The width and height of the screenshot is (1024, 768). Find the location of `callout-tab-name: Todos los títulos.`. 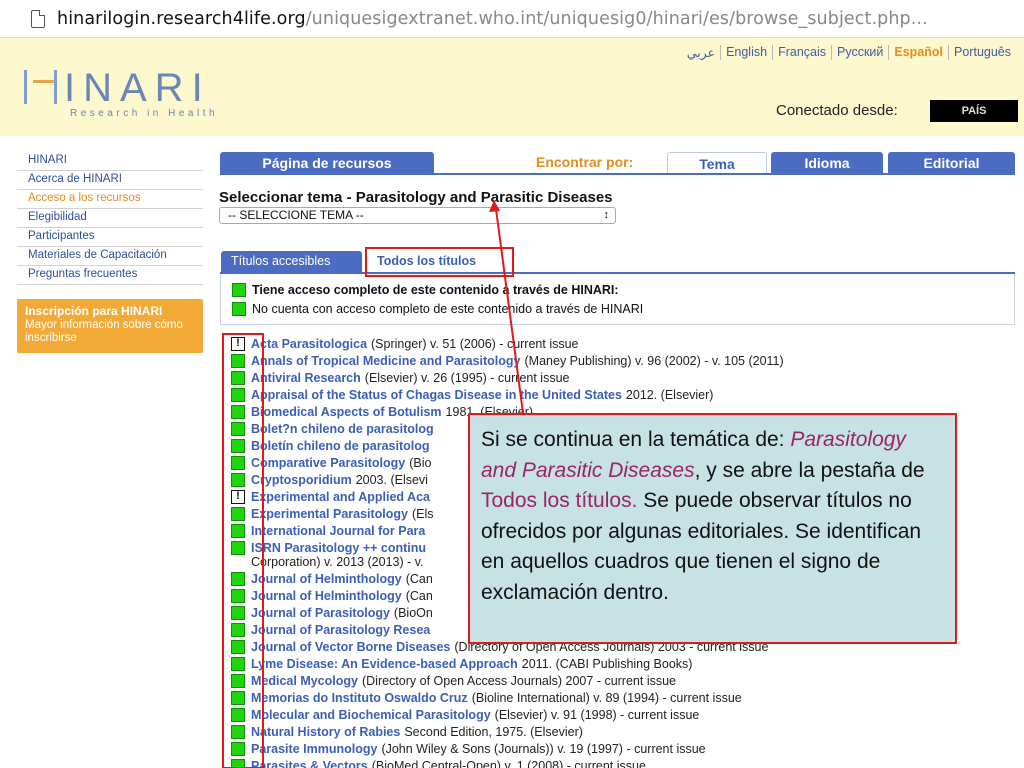

callout-tab-name: Todos los títulos. is located at coordinates (559, 500).